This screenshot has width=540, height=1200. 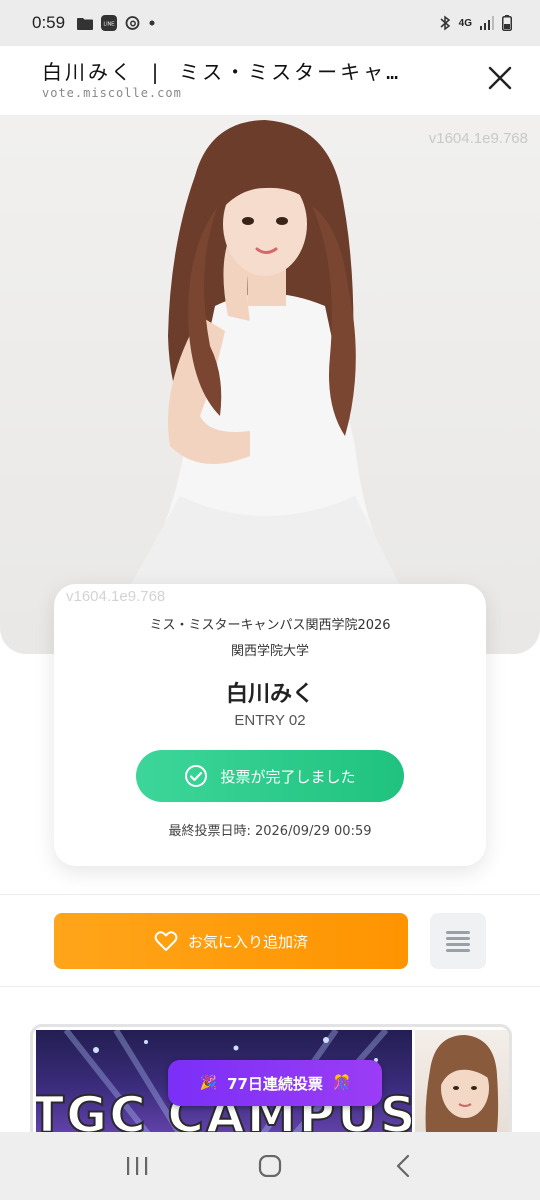 What do you see at coordinates (270, 23) in the screenshot?
I see `status-bar: 0:59 LINE 4G` at bounding box center [270, 23].